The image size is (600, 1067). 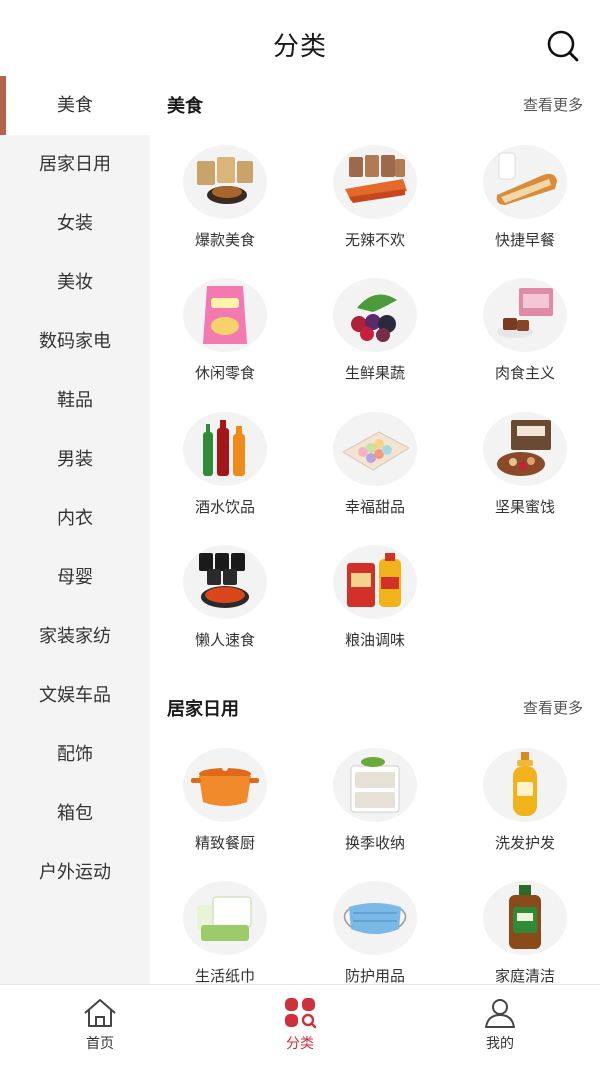 I want to click on category-item: 防护用品, so click(x=375, y=932).